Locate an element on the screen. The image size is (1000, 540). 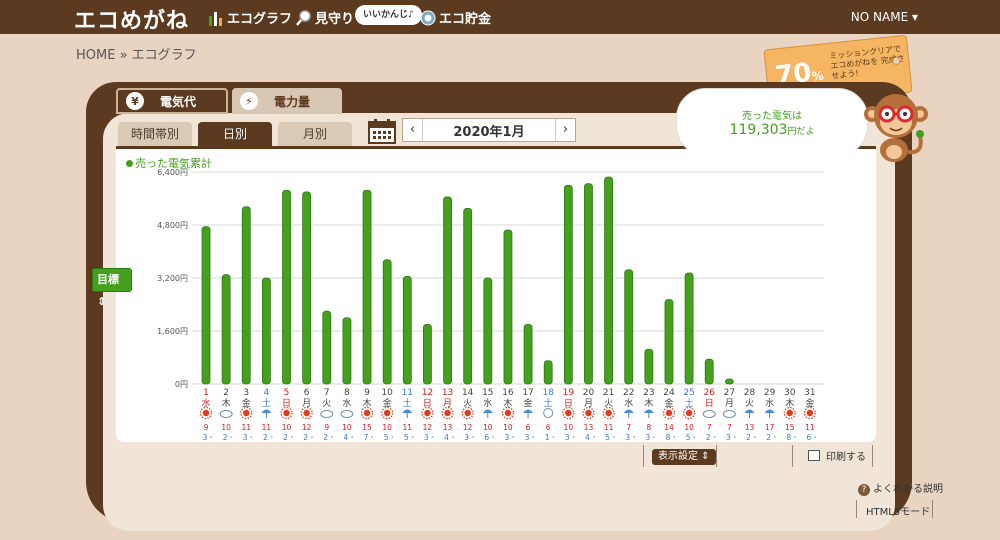
print-button: 印刷する is located at coordinates (837, 458).